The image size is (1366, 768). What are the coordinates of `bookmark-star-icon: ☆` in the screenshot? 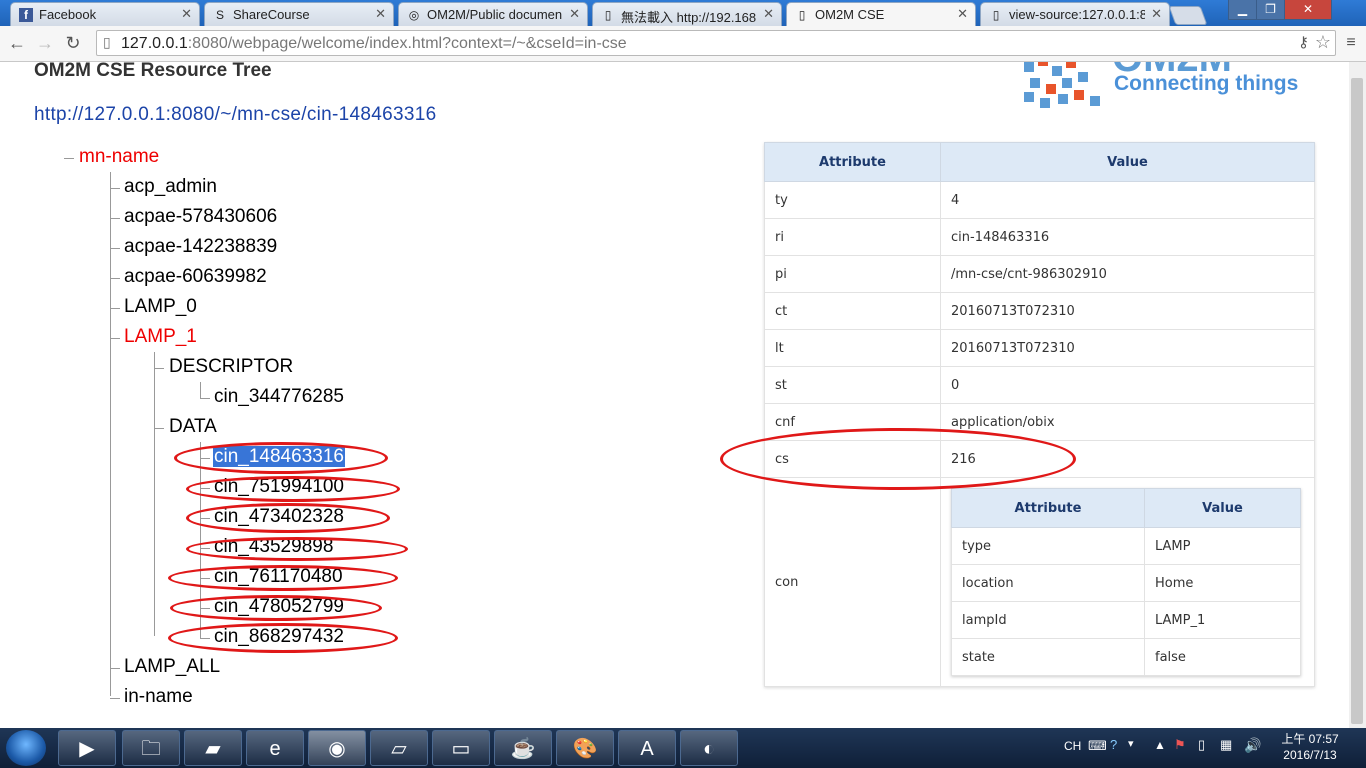 It's located at (1323, 42).